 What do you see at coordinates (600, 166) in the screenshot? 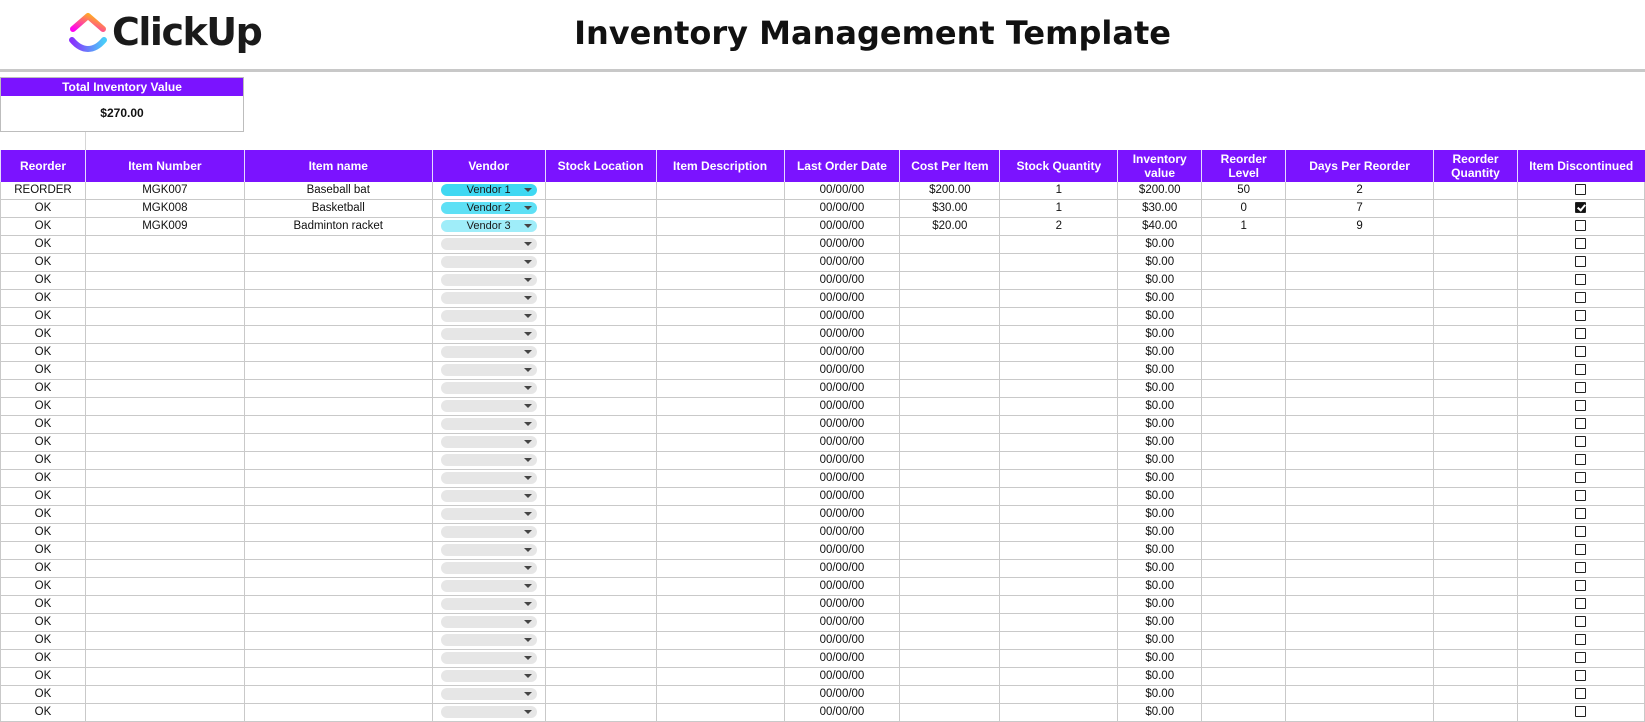
I see `col-header-stock-location: Stock Location` at bounding box center [600, 166].